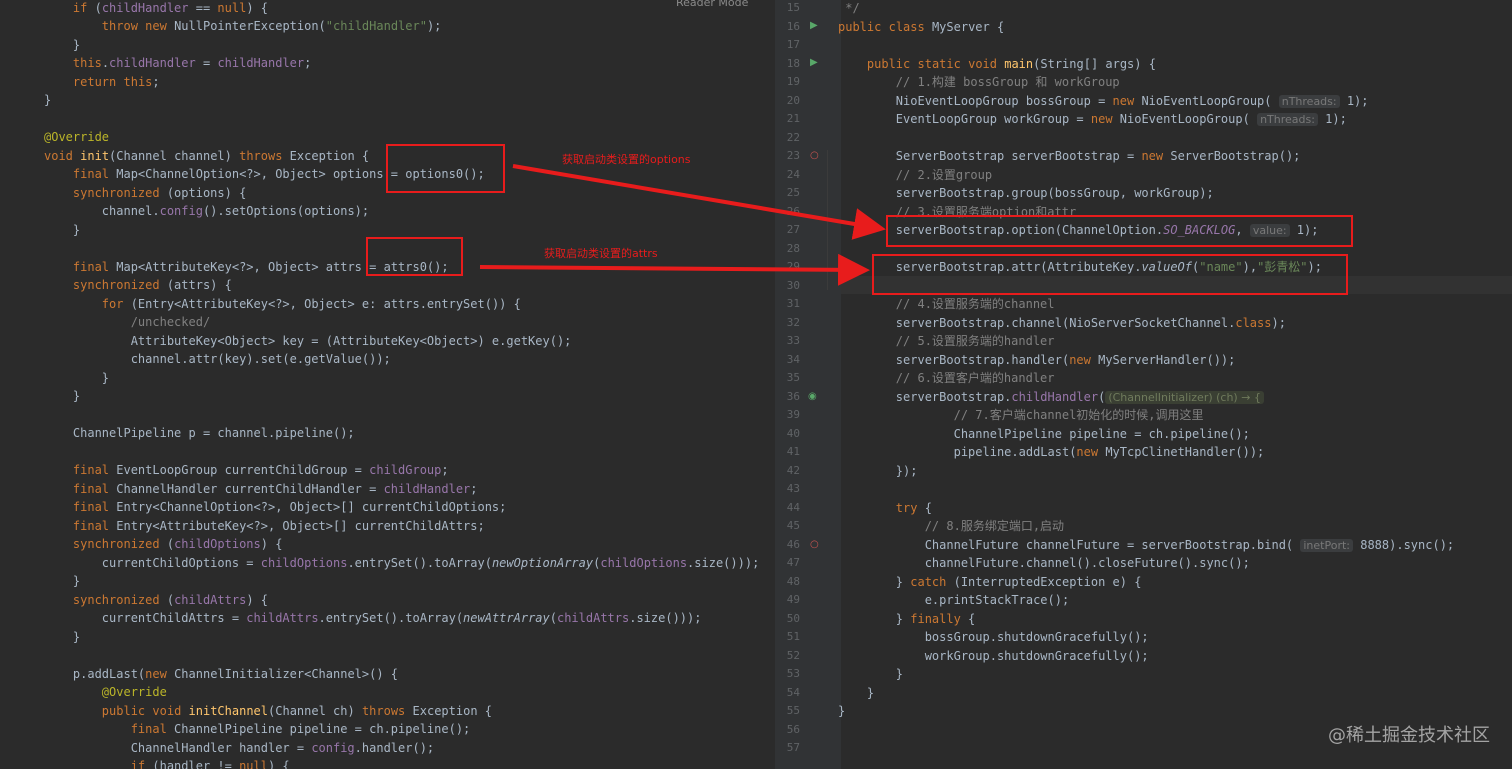 The image size is (1512, 769). What do you see at coordinates (674, 269) in the screenshot?
I see `attrs-arrow` at bounding box center [674, 269].